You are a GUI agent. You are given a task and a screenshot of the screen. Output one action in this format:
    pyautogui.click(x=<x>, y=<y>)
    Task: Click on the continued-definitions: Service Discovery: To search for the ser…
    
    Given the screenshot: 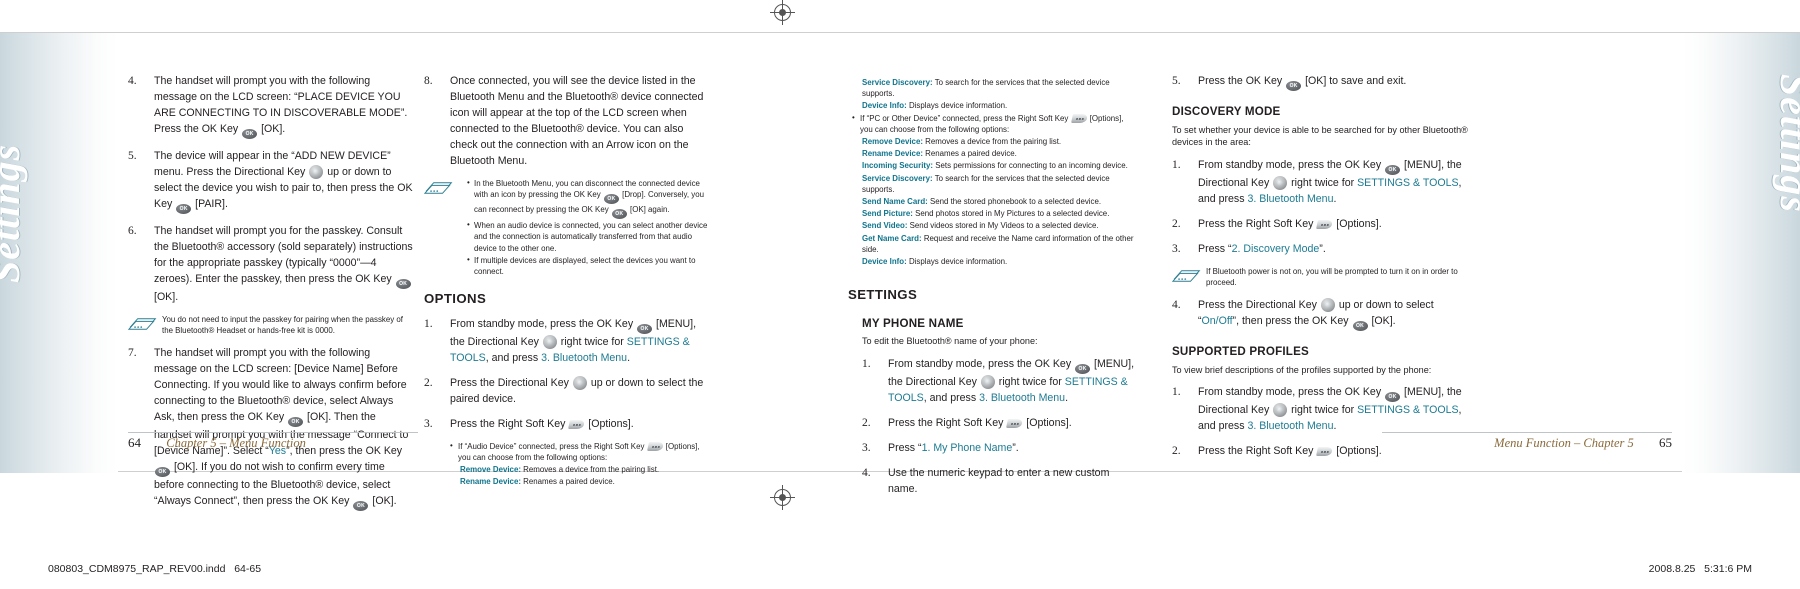 What is the action you would take?
    pyautogui.click(x=992, y=172)
    